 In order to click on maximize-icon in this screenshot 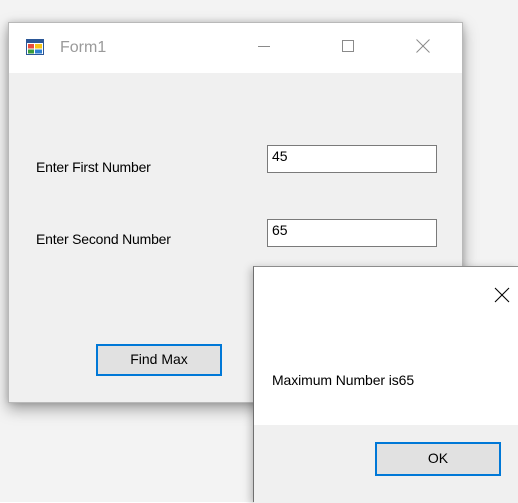, I will do `click(348, 48)`.